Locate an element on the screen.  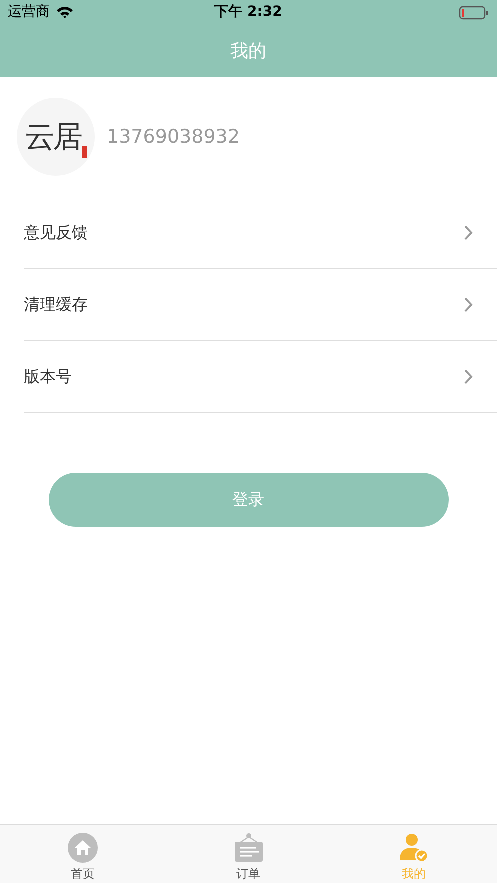
logo-text: 云居 is located at coordinates (53, 137).